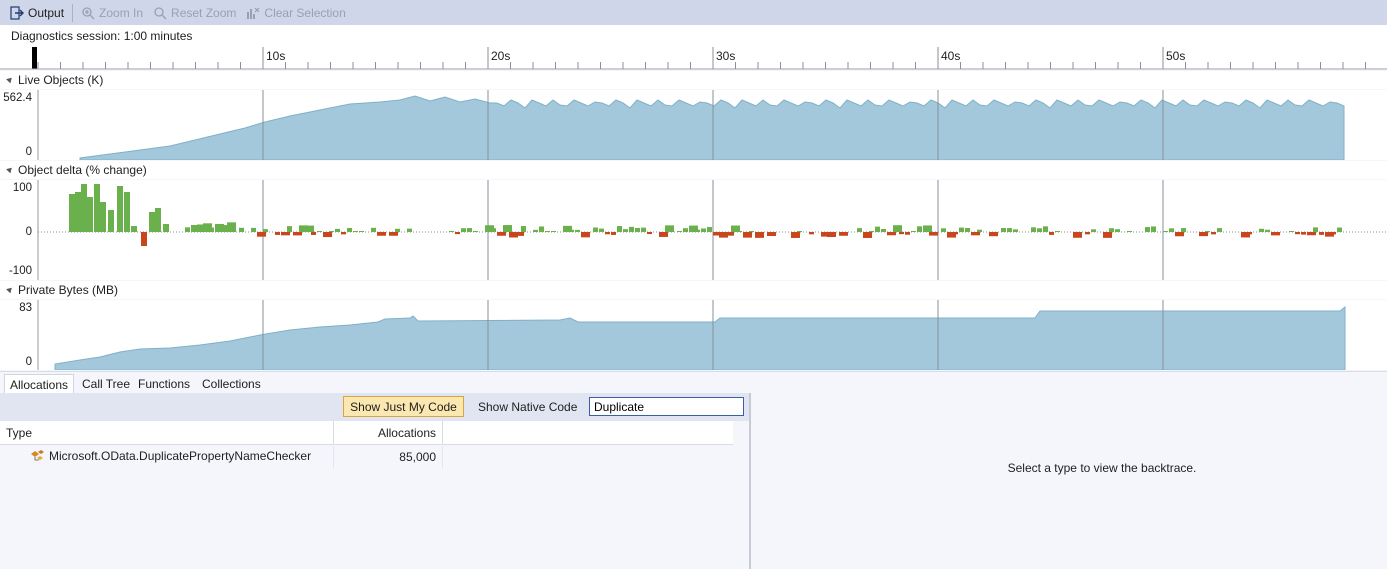 This screenshot has height=569, width=1387. I want to click on zoom-in-label: Zoom In, so click(121, 12).